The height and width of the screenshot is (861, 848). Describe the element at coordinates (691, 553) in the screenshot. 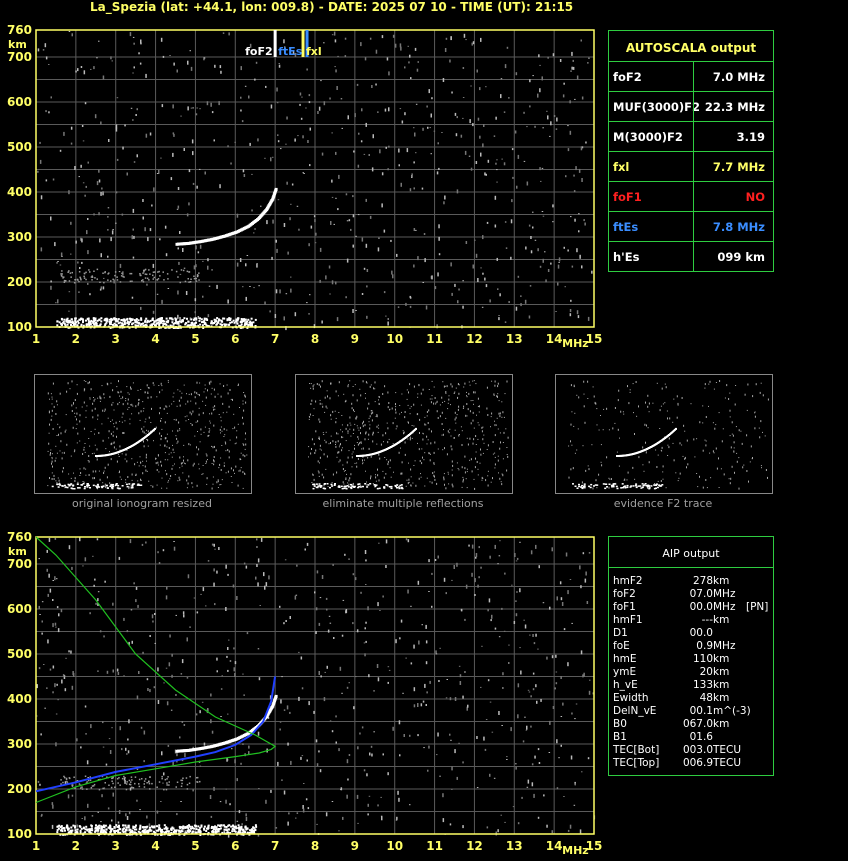

I see `aip-title: AIP output` at that location.